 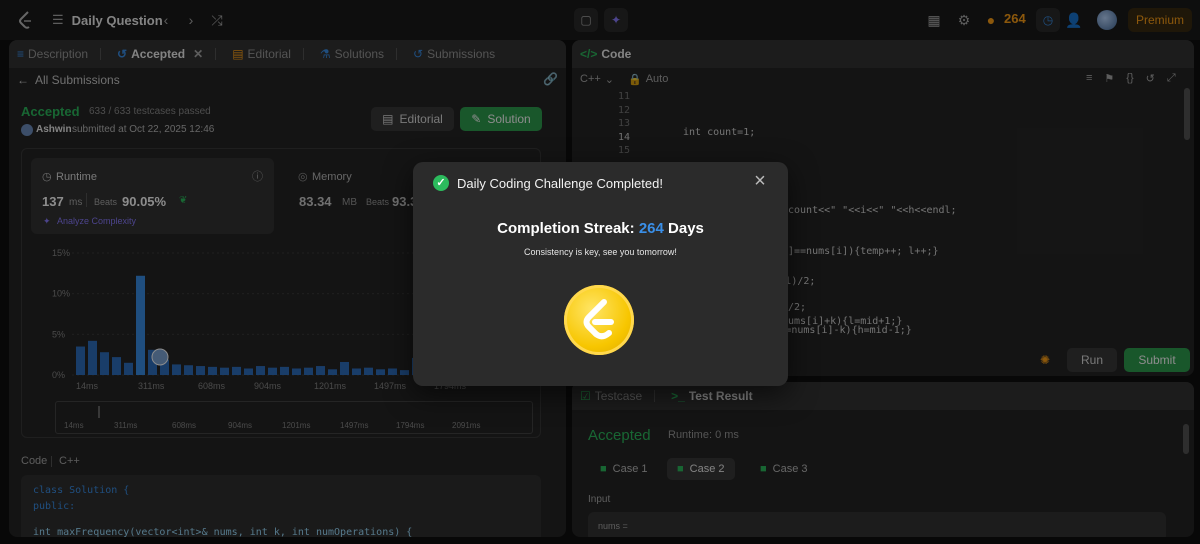 What do you see at coordinates (760, 181) in the screenshot?
I see `close-icon: ×` at bounding box center [760, 181].